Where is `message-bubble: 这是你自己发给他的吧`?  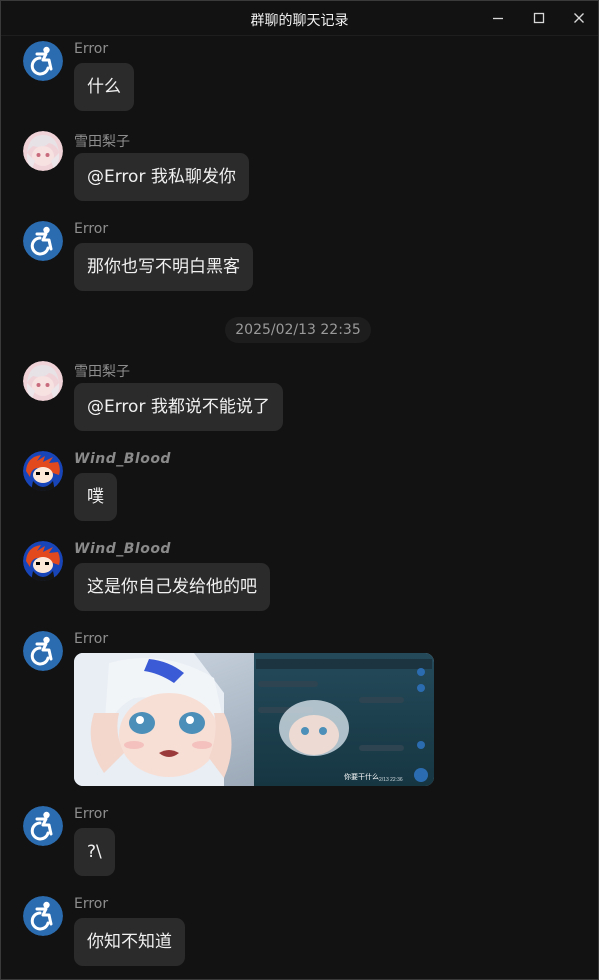 message-bubble: 这是你自己发给他的吧 is located at coordinates (172, 587).